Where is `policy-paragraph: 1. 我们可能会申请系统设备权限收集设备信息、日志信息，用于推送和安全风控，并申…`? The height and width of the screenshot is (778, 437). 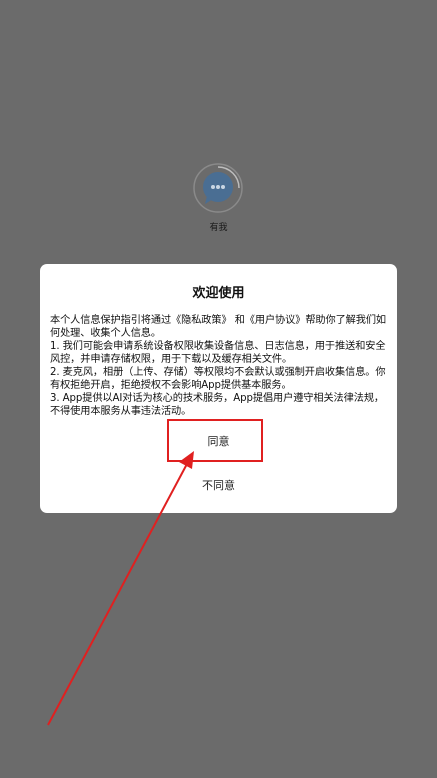 policy-paragraph: 1. 我们可能会申请系统设备权限收集设备信息、日志信息，用于推送和安全风控，并申… is located at coordinates (218, 353).